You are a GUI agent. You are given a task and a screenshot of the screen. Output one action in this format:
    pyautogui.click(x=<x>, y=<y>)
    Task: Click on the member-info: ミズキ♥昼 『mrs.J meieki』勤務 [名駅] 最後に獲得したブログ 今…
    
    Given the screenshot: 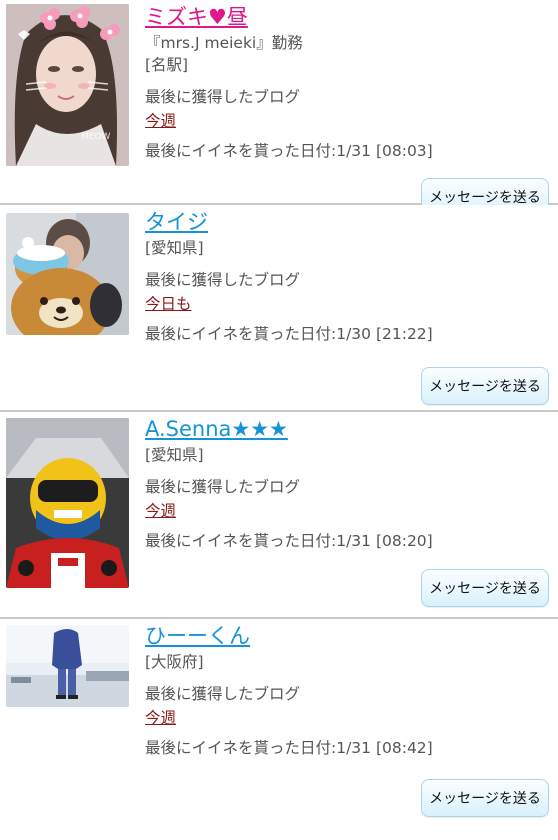 What is the action you would take?
    pyautogui.click(x=347, y=83)
    